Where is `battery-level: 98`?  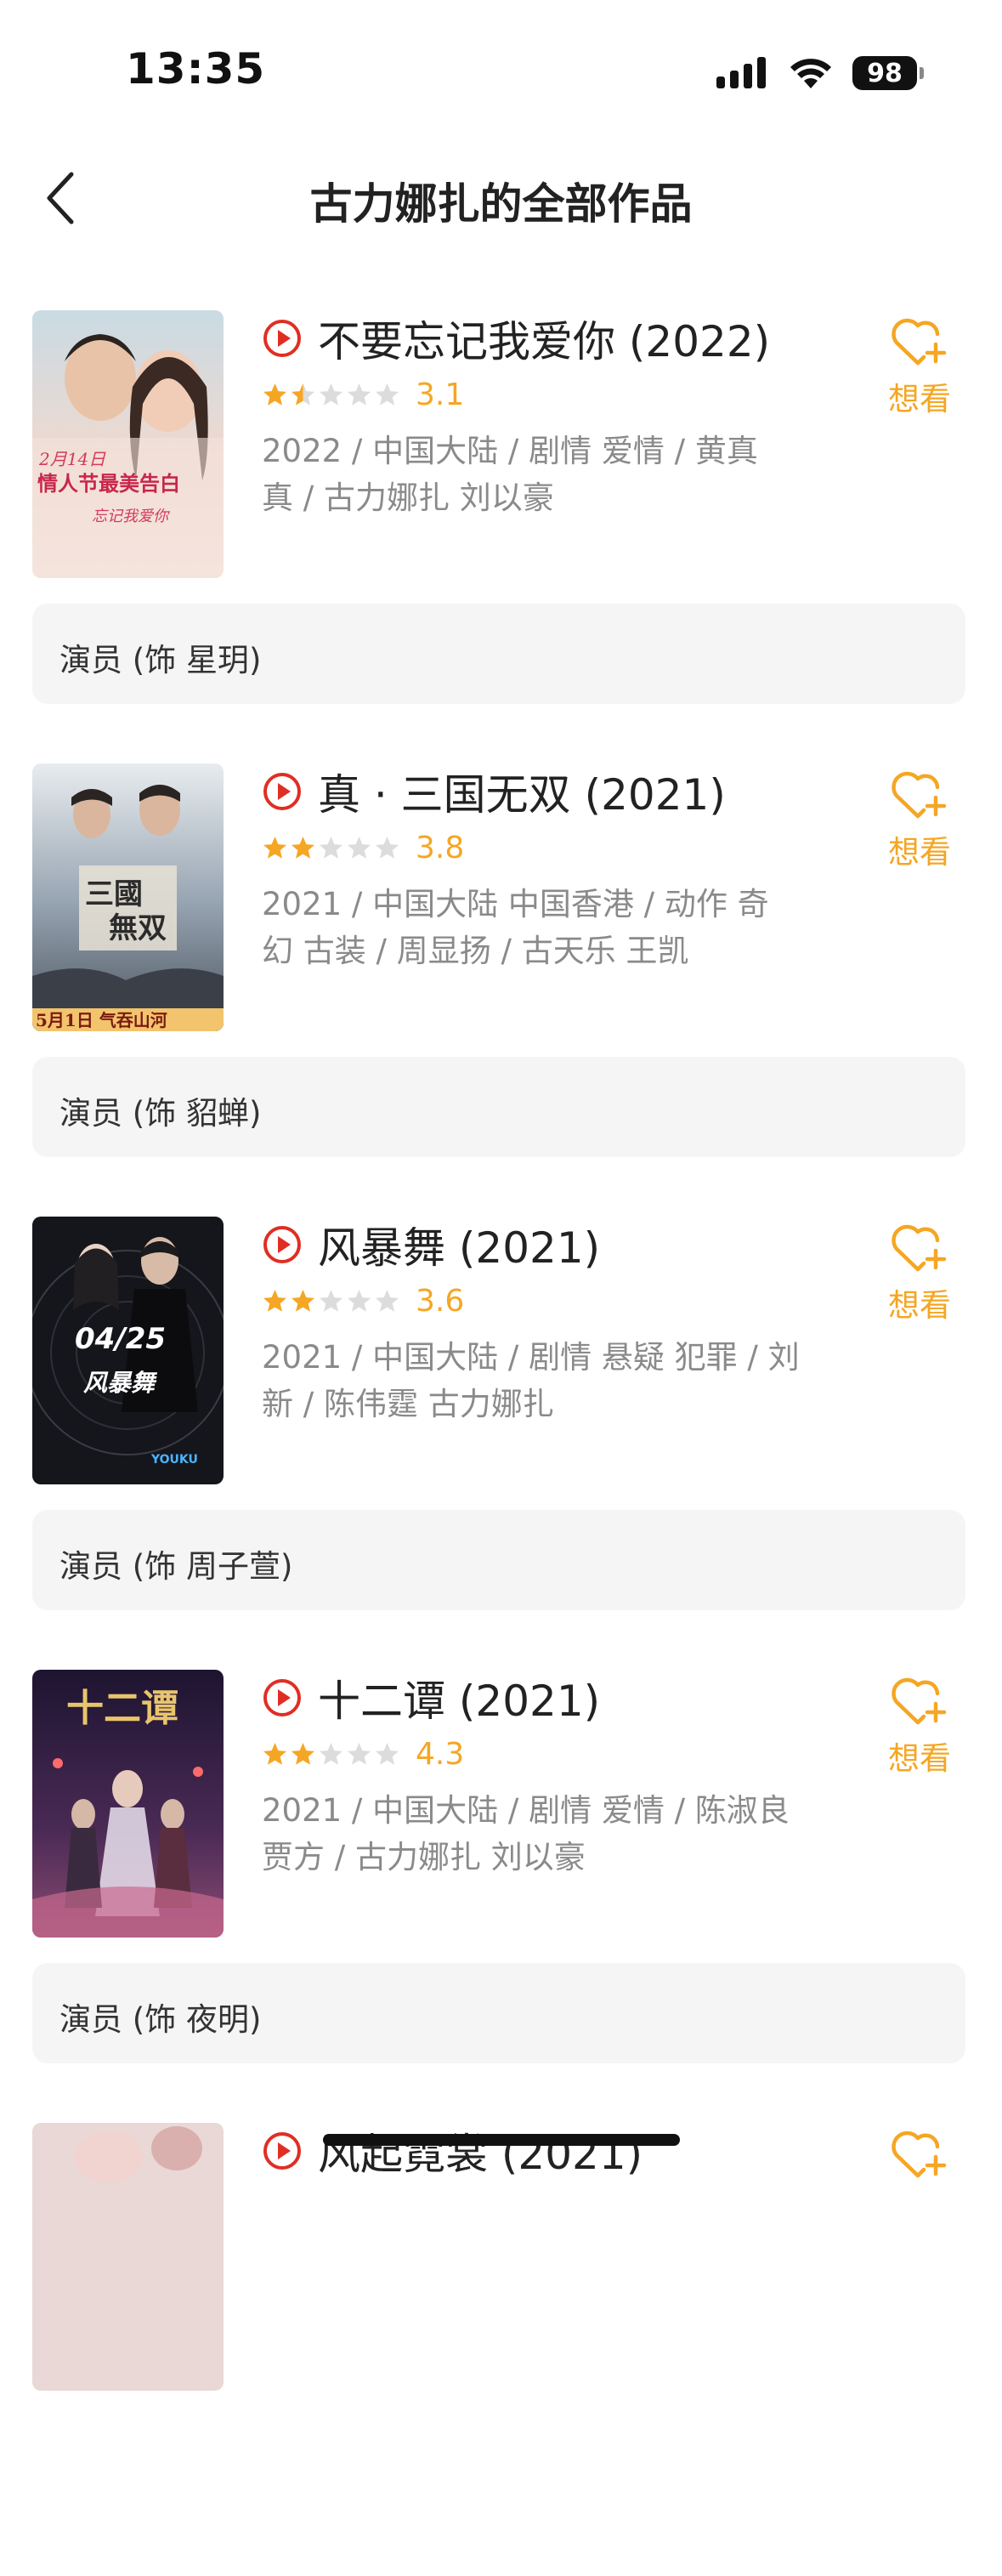 battery-level: 98 is located at coordinates (885, 73).